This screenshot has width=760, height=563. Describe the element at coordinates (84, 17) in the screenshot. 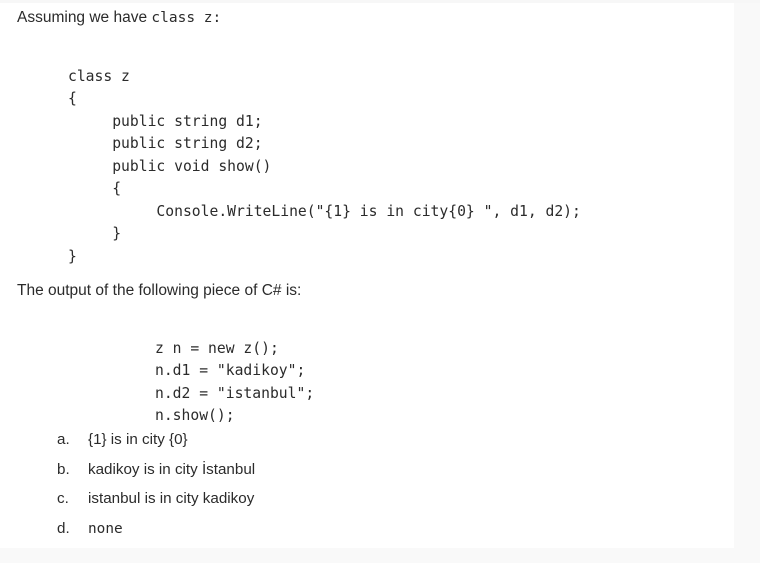

I see `intro-prose-text: Assuming we have` at that location.